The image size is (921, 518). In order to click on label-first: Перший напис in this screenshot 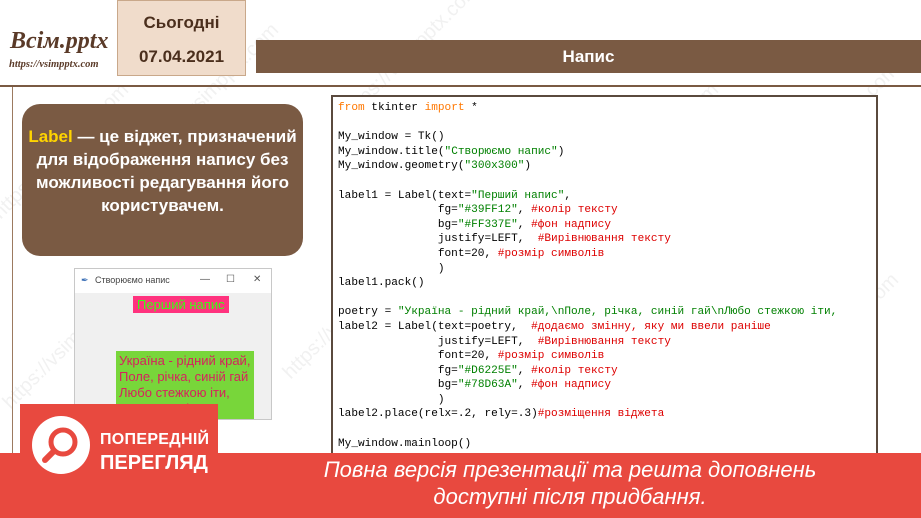, I will do `click(181, 304)`.